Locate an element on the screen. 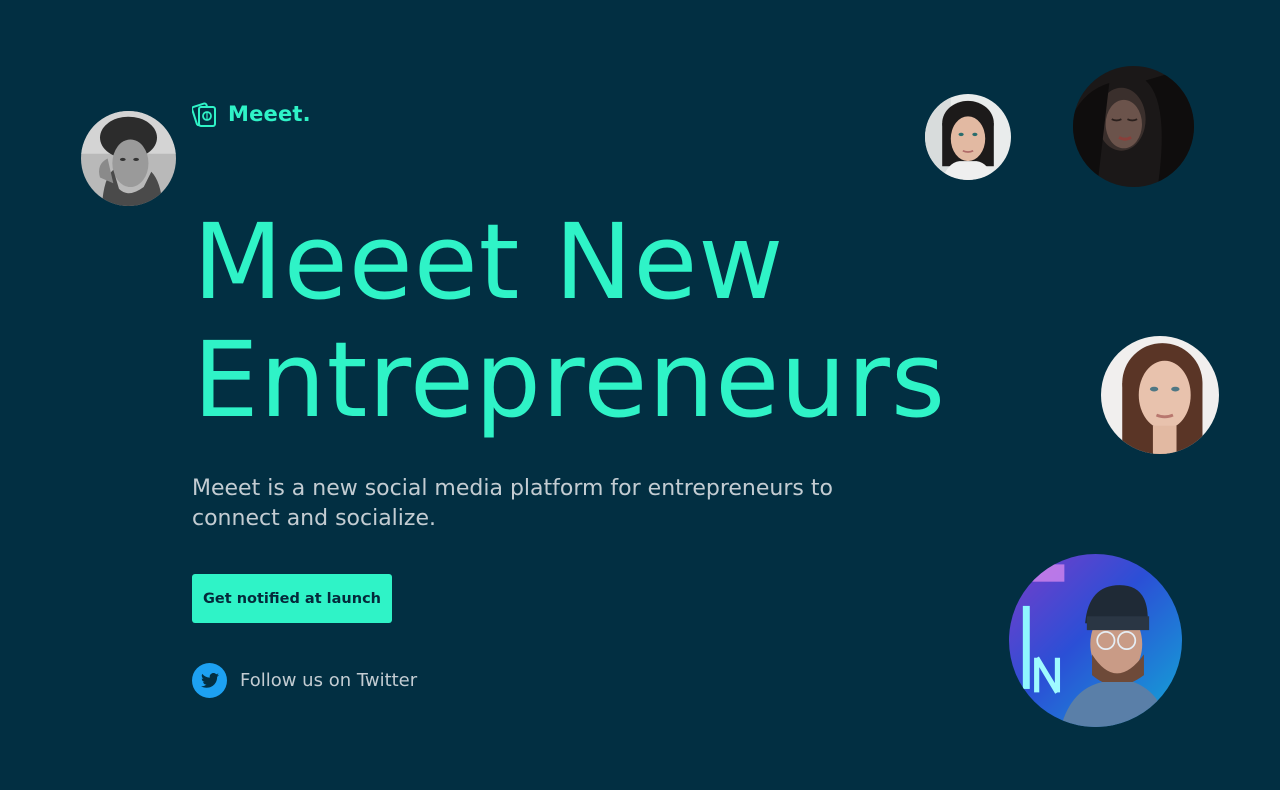  avatar-man-beanie-neon is located at coordinates (1095, 640).